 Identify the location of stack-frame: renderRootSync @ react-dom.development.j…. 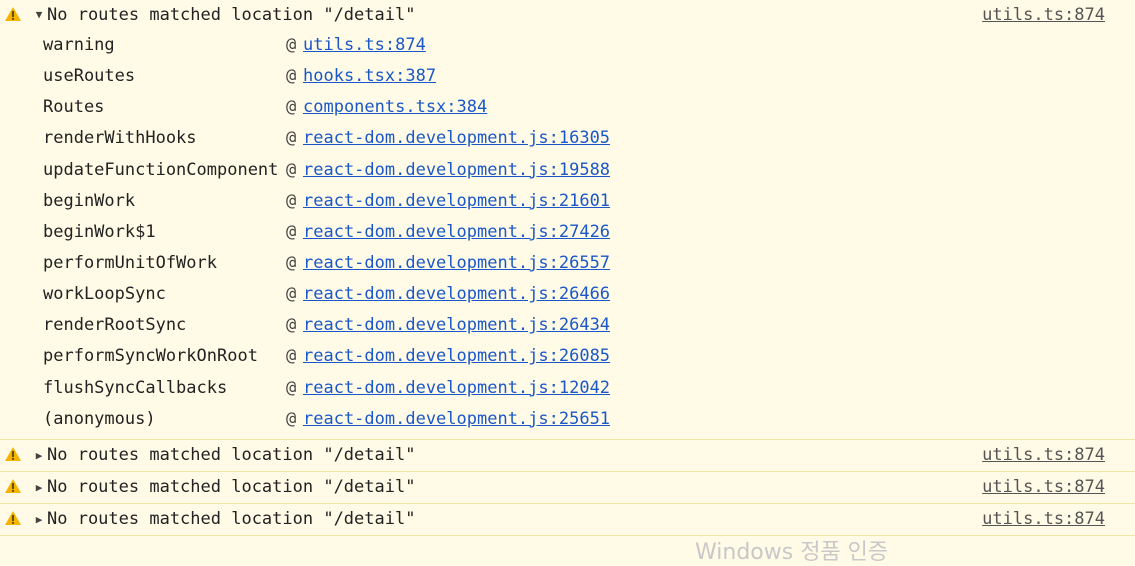
(567, 325).